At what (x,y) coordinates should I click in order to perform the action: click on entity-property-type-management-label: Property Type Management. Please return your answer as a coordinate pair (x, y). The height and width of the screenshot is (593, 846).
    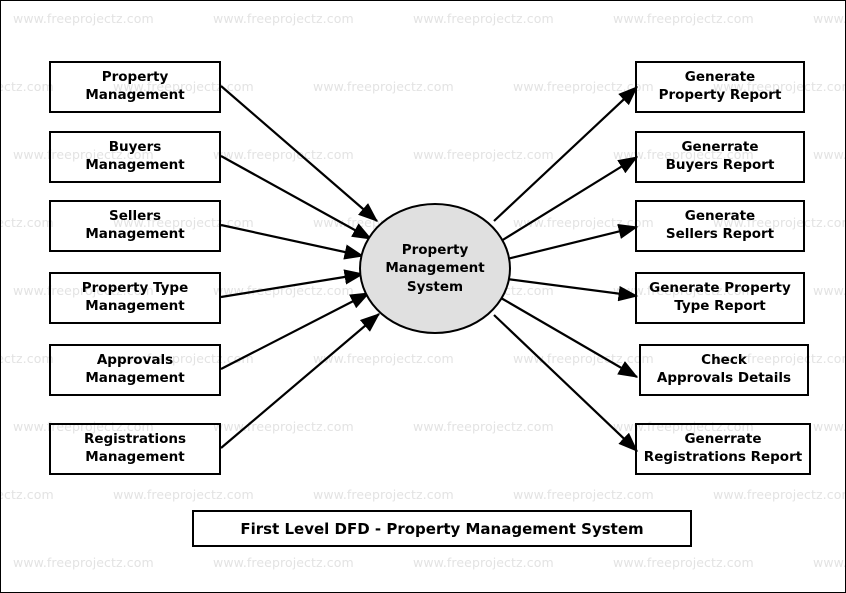
    Looking at the image, I should click on (135, 298).